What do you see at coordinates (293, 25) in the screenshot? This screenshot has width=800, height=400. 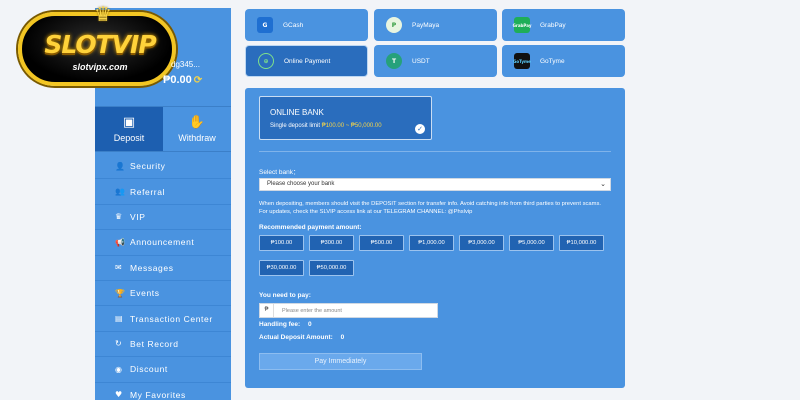 I see `method-label: GCash` at bounding box center [293, 25].